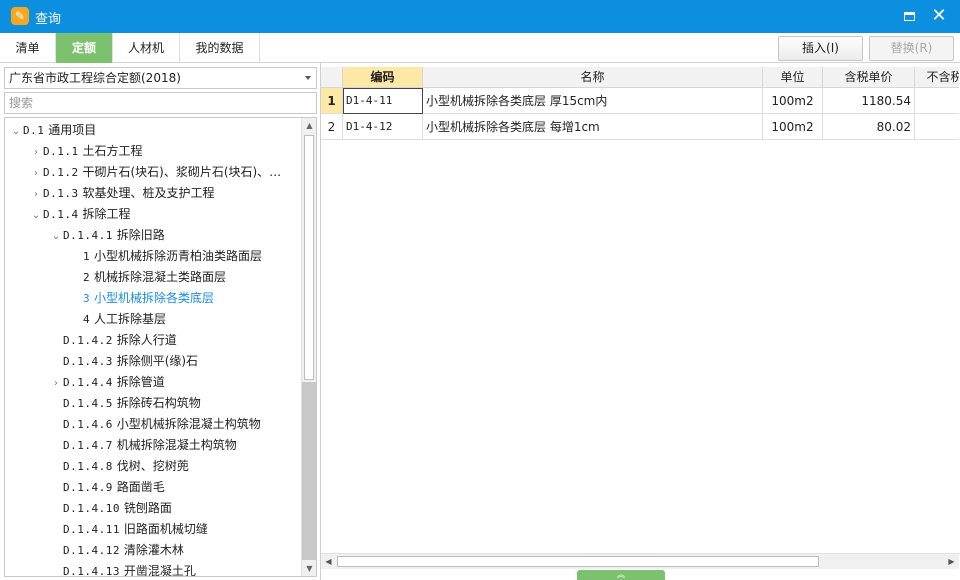 This screenshot has height=580, width=960. Describe the element at coordinates (332, 127) in the screenshot. I see `row-number: 2` at that location.